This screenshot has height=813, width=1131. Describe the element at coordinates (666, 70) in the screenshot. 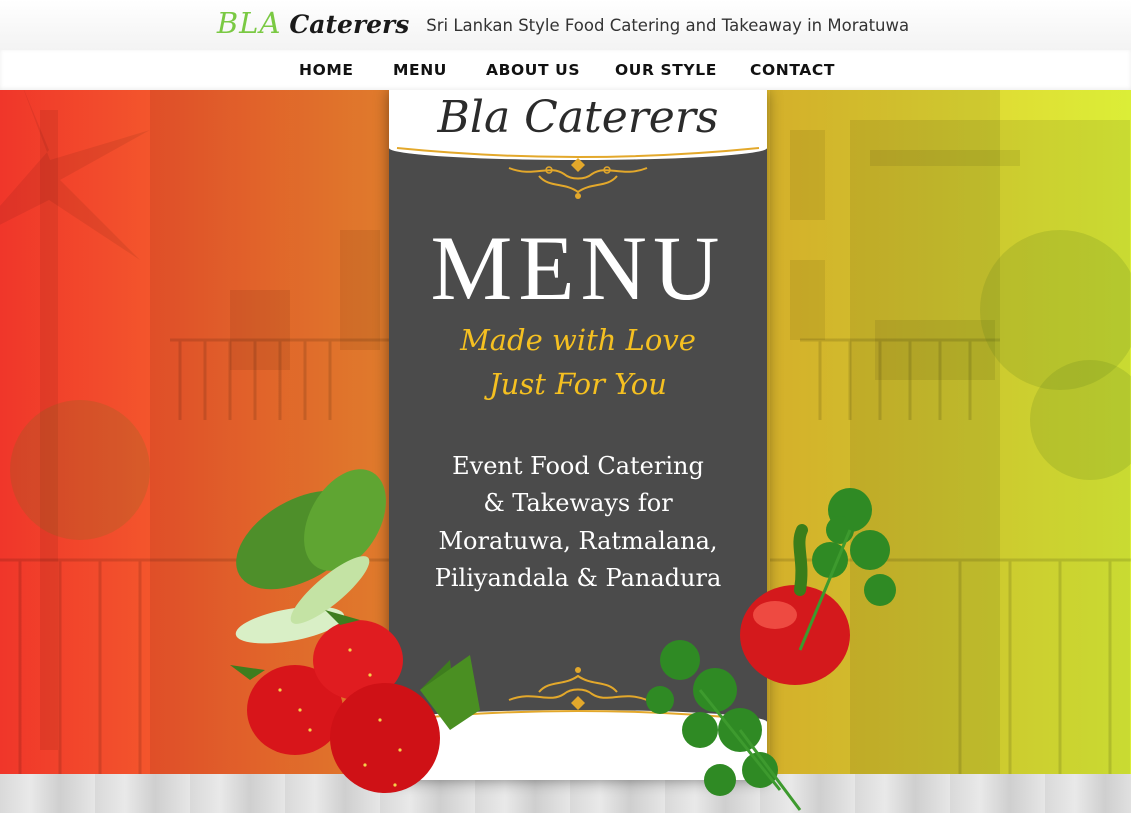

I see `nav-item-our-style: OUR STYLE` at that location.